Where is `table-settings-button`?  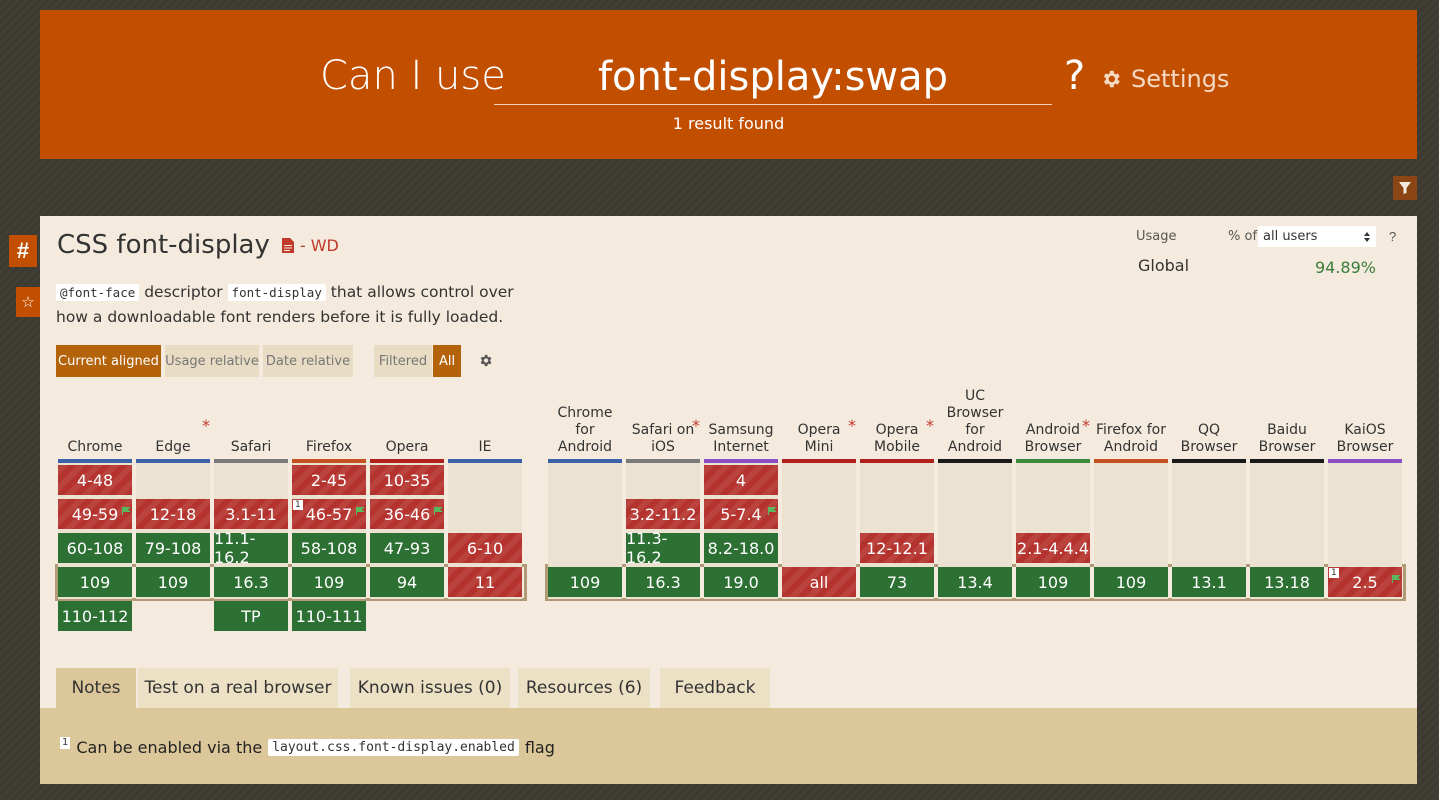 table-settings-button is located at coordinates (485, 363).